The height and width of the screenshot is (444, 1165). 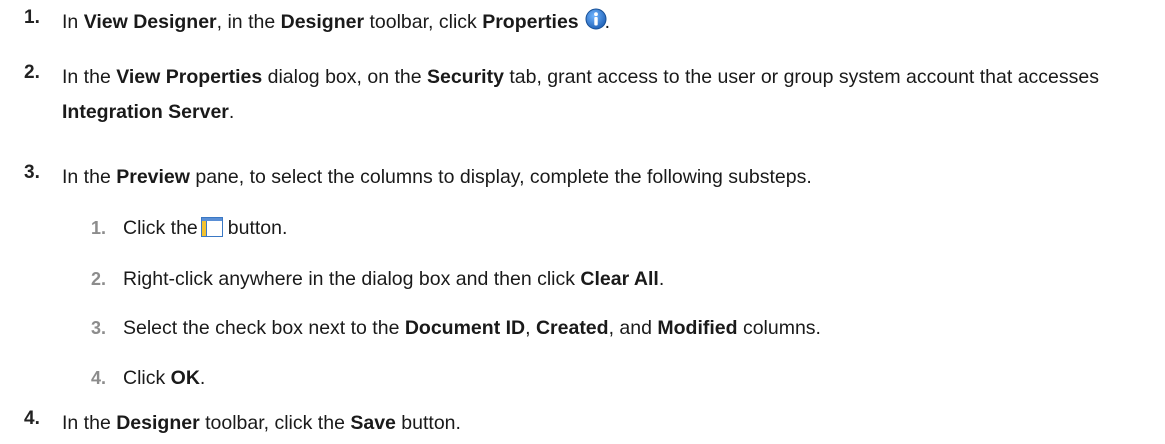 What do you see at coordinates (189, 77) in the screenshot?
I see `ui-term: View Properties` at bounding box center [189, 77].